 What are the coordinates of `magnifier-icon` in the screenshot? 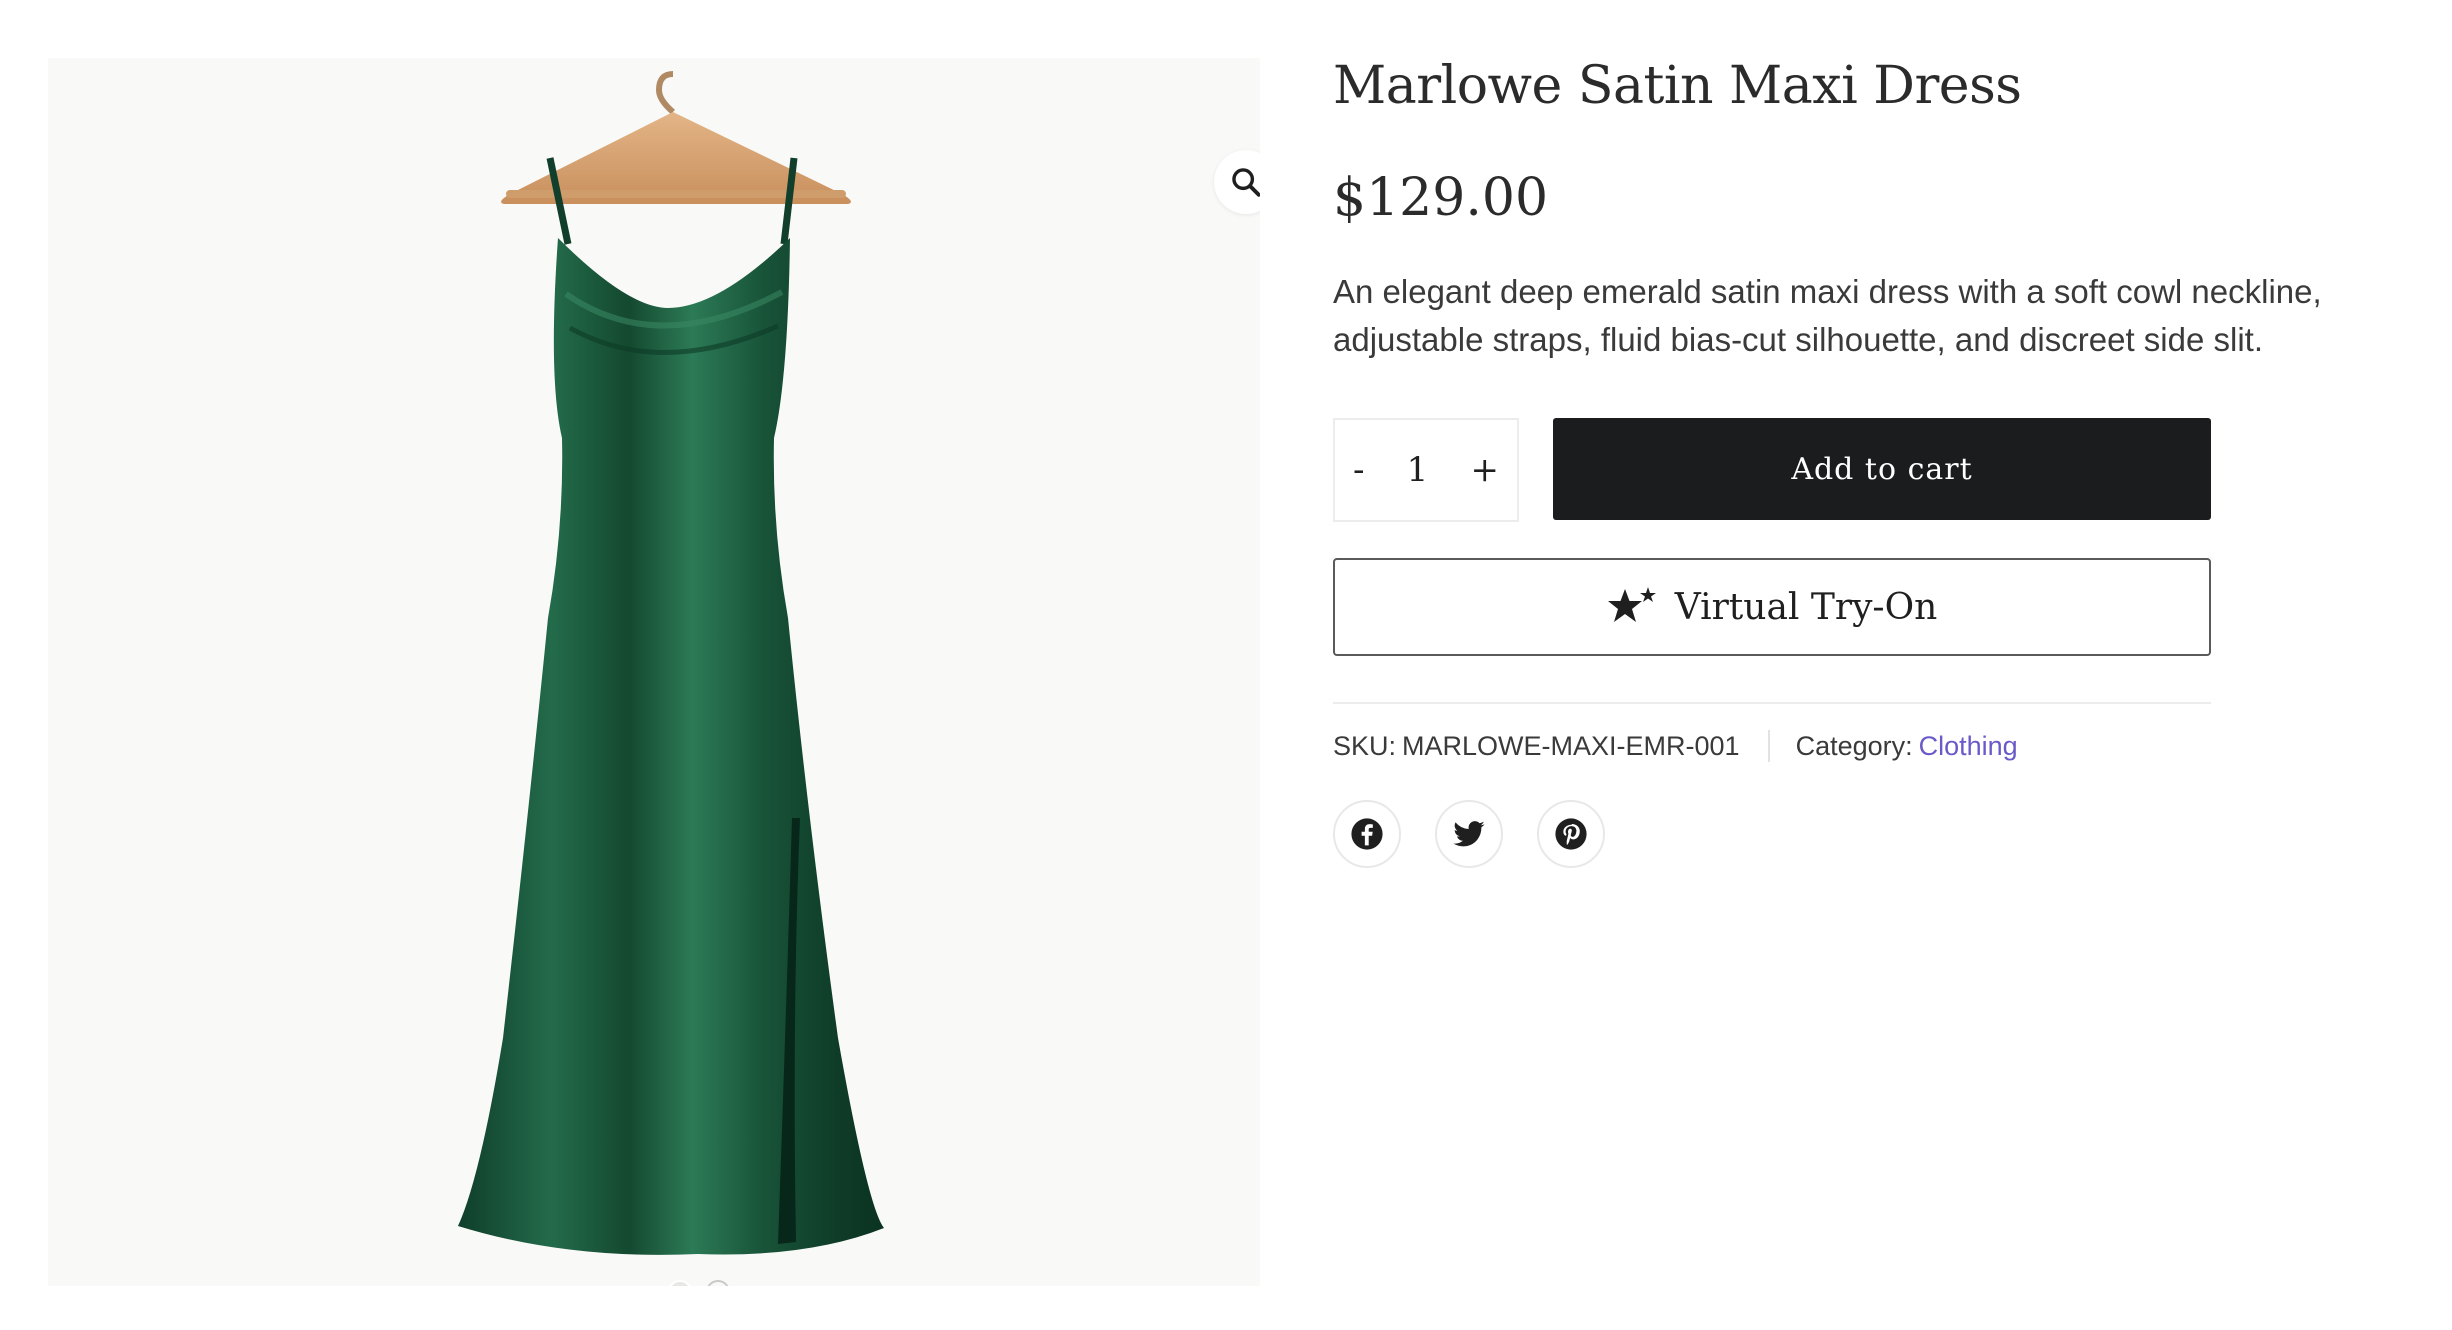 It's located at (1246, 182).